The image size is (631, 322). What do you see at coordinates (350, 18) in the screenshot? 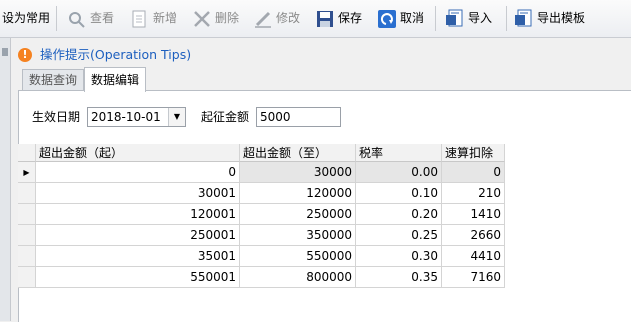
I see `save-label: 保存` at bounding box center [350, 18].